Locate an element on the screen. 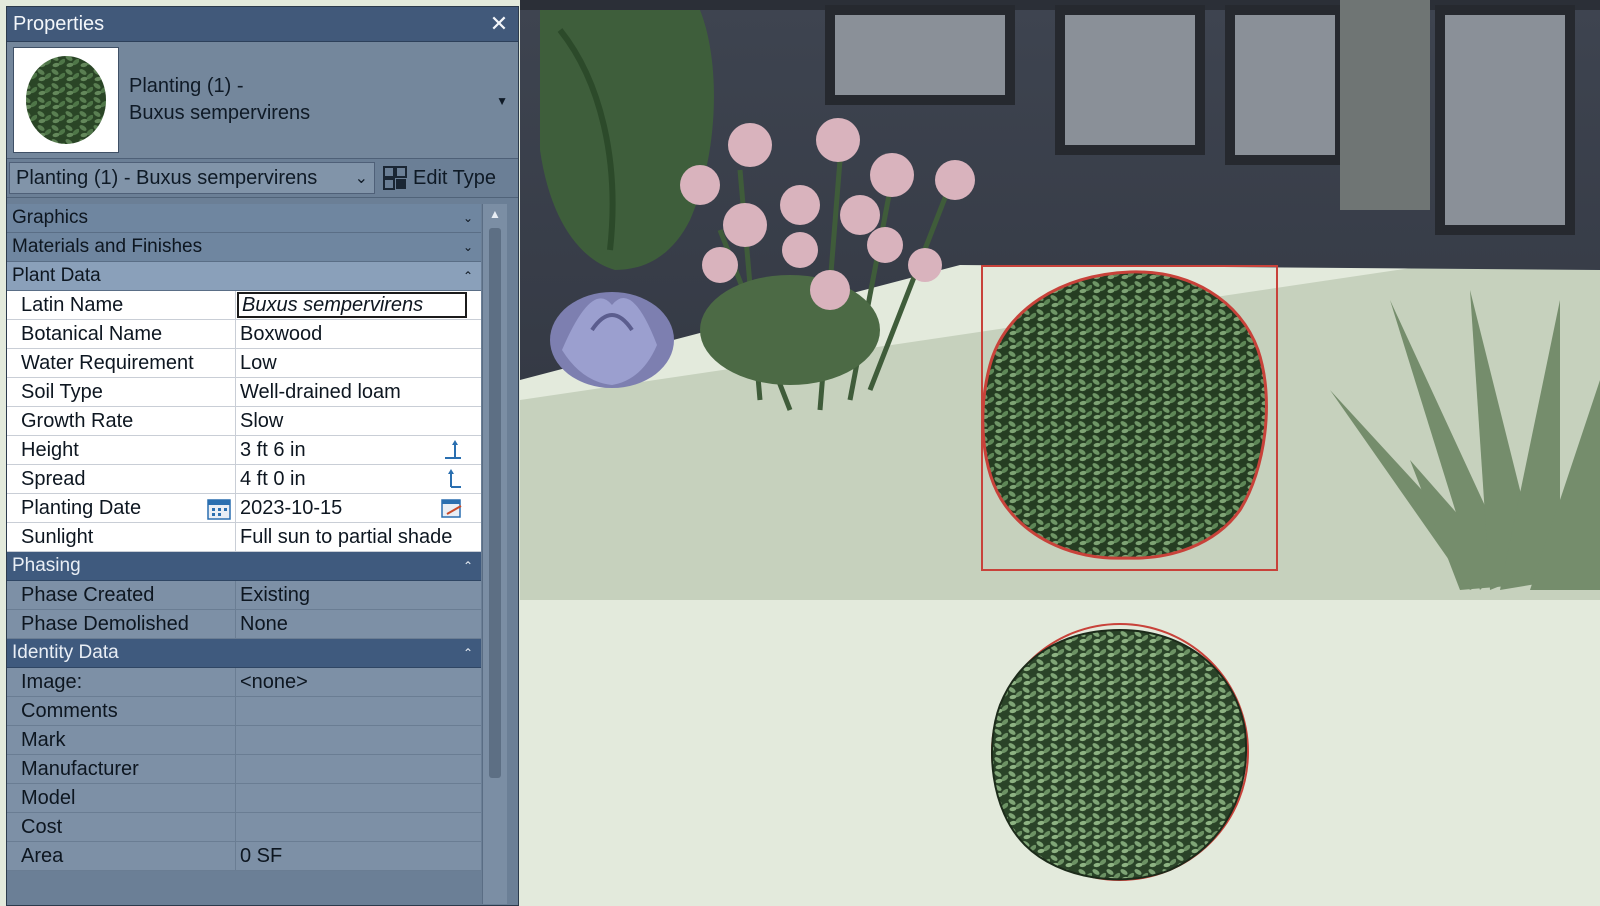  property-name: Latin Name is located at coordinates (121, 305).